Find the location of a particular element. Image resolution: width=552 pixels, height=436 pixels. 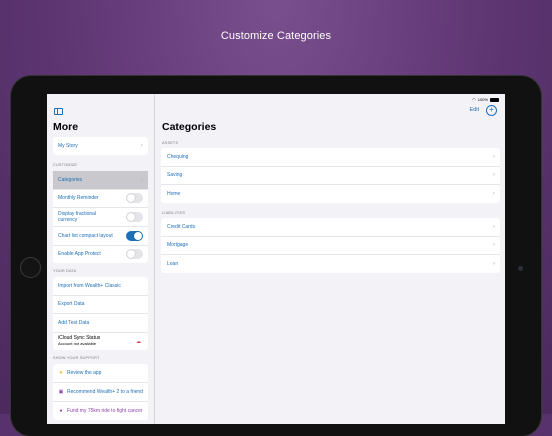

export-row: Export Data is located at coordinates (100, 305).